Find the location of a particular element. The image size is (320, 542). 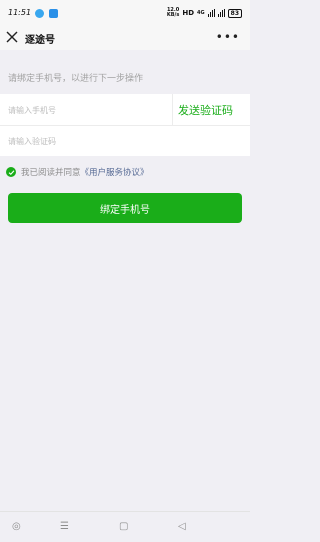

status-bar: 11:51 12.0 KB/s HD 4G 83 is located at coordinates (125, 13).